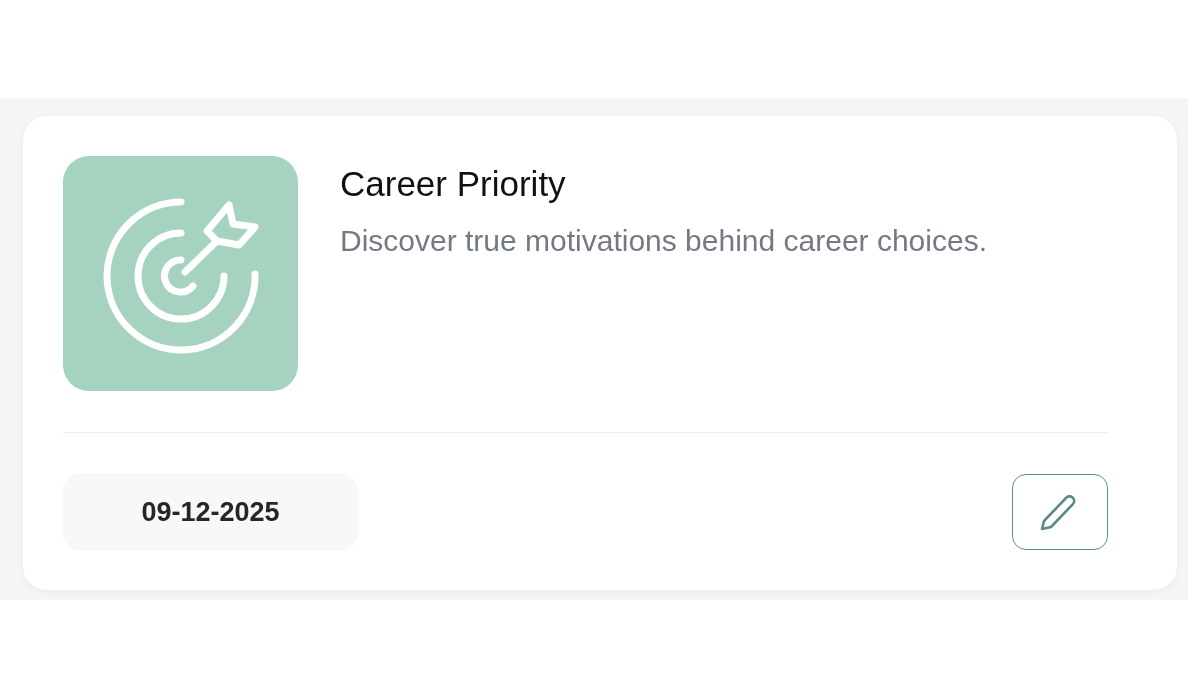  What do you see at coordinates (1060, 512) in the screenshot?
I see `edit-button` at bounding box center [1060, 512].